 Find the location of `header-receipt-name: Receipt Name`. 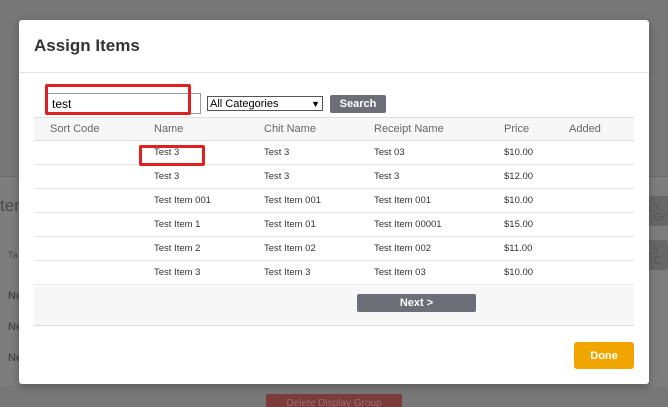

header-receipt-name: Receipt Name is located at coordinates (439, 129).